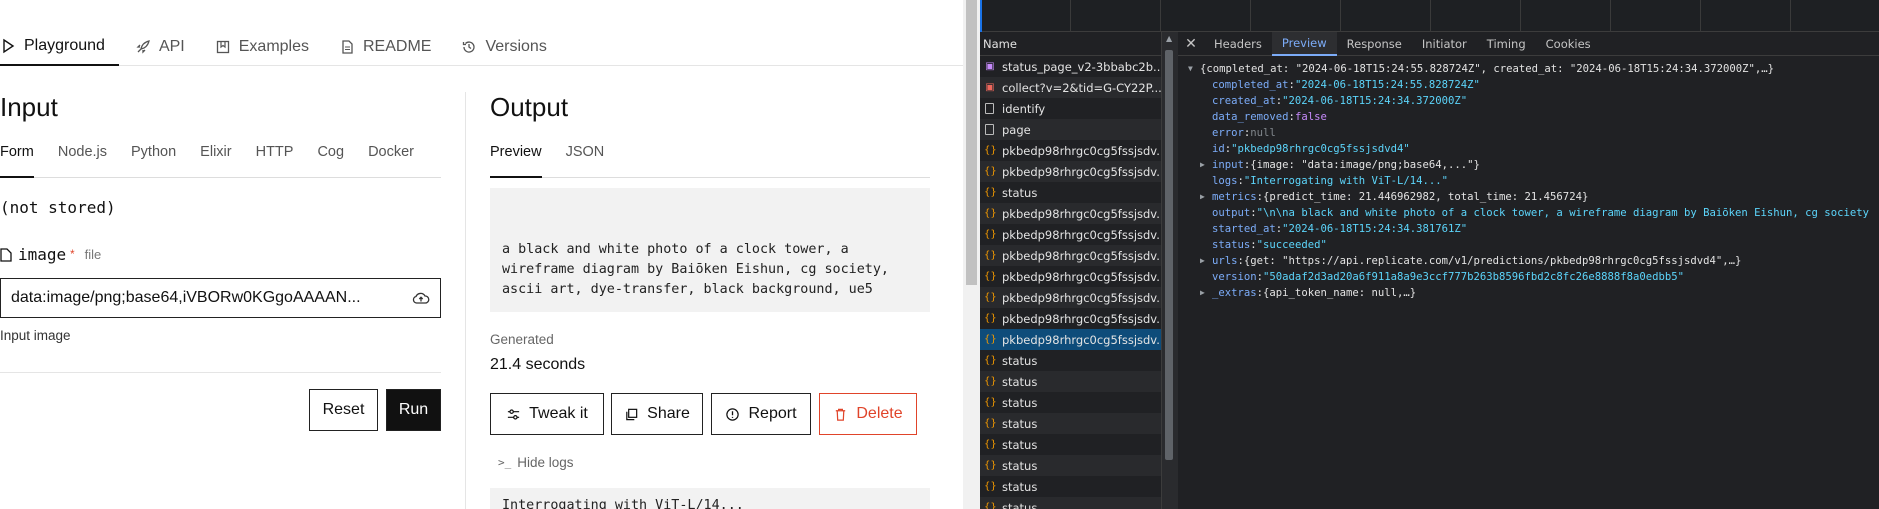 This screenshot has width=1879, height=509. I want to click on detail-tab-timing: Timing, so click(1506, 44).